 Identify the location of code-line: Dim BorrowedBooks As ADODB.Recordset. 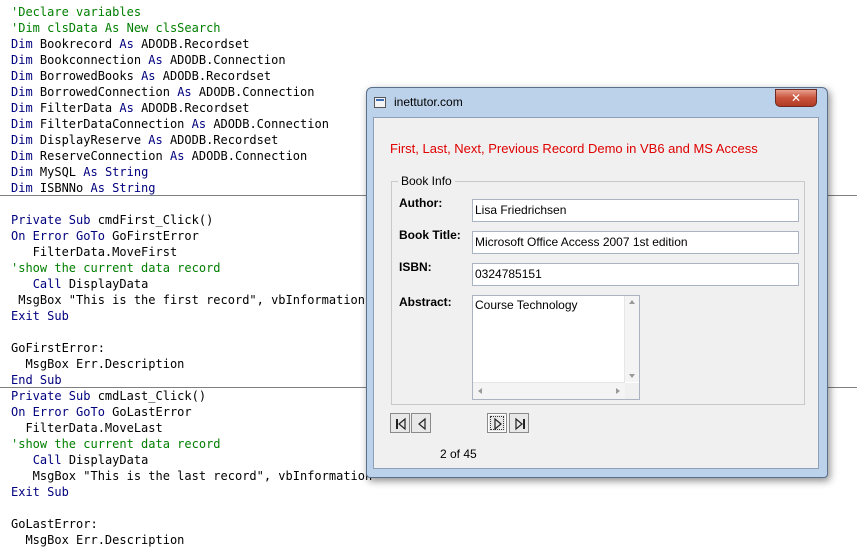
(141, 76).